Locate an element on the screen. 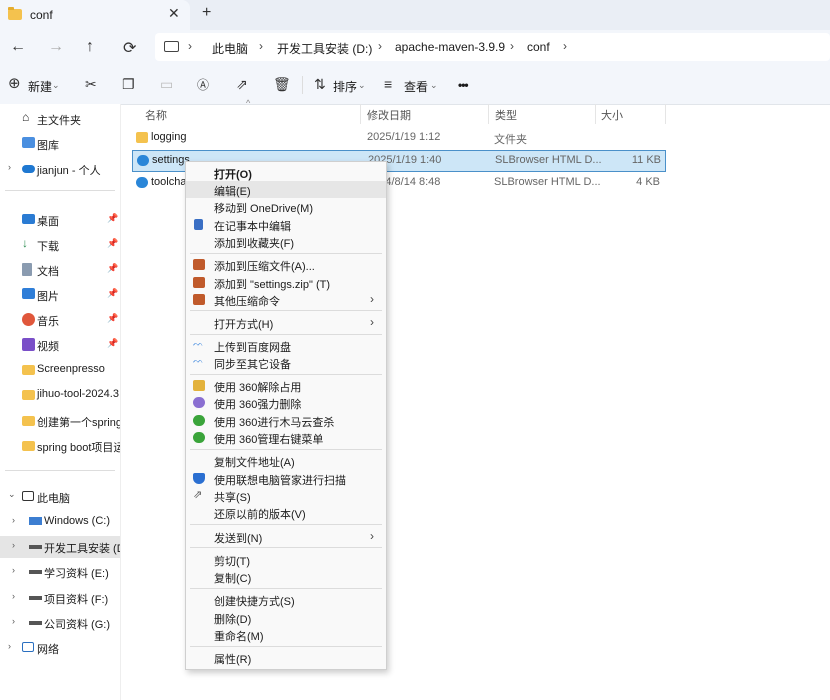 This screenshot has height=700, width=830. menu-item-rename: 重命名(M) is located at coordinates (286, 634).